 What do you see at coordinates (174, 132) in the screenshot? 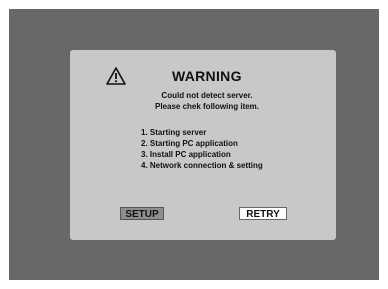
I see `check-item: 1. Starting server` at bounding box center [174, 132].